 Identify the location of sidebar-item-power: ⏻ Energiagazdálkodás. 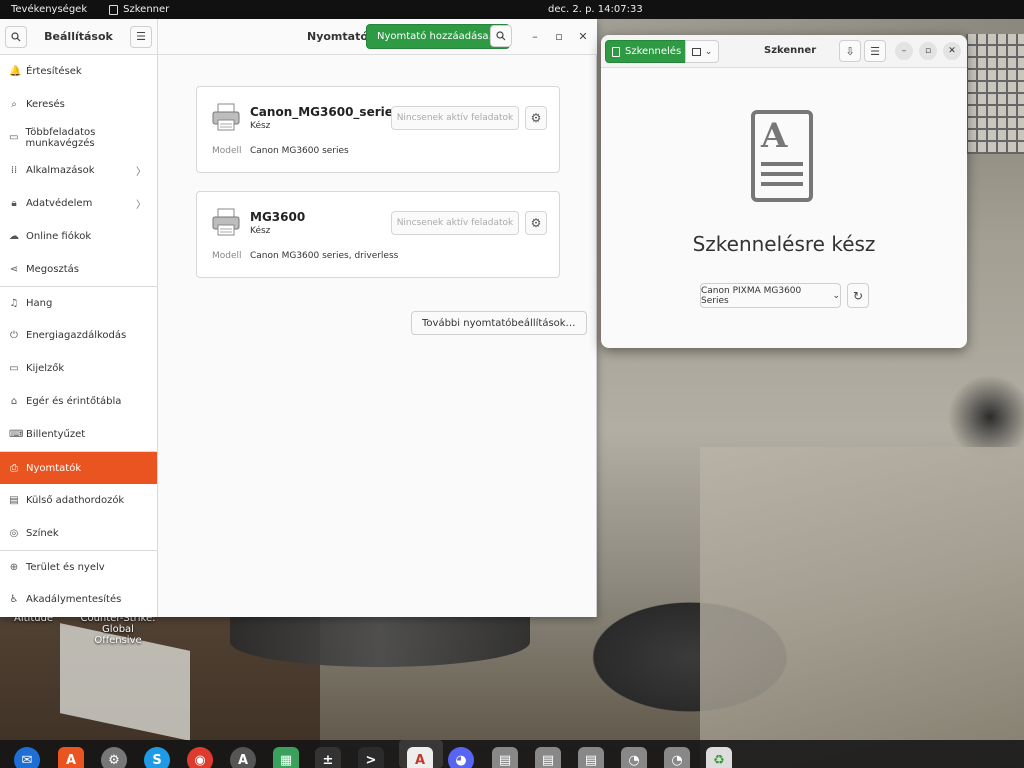
(78, 335).